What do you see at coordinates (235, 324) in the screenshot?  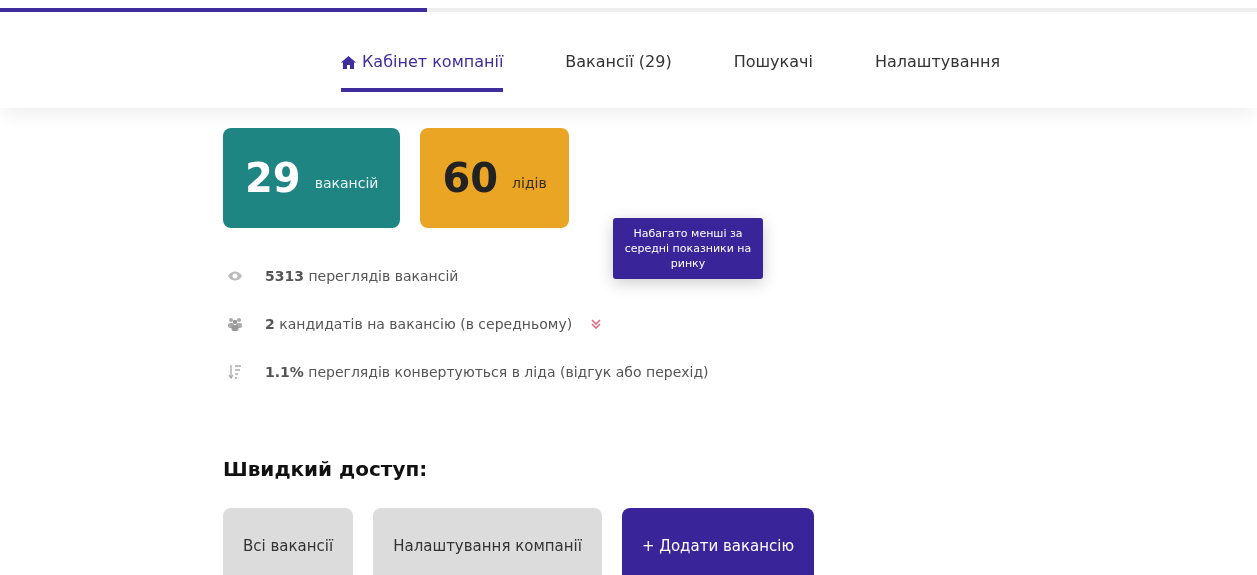 I see `people-icon` at bounding box center [235, 324].